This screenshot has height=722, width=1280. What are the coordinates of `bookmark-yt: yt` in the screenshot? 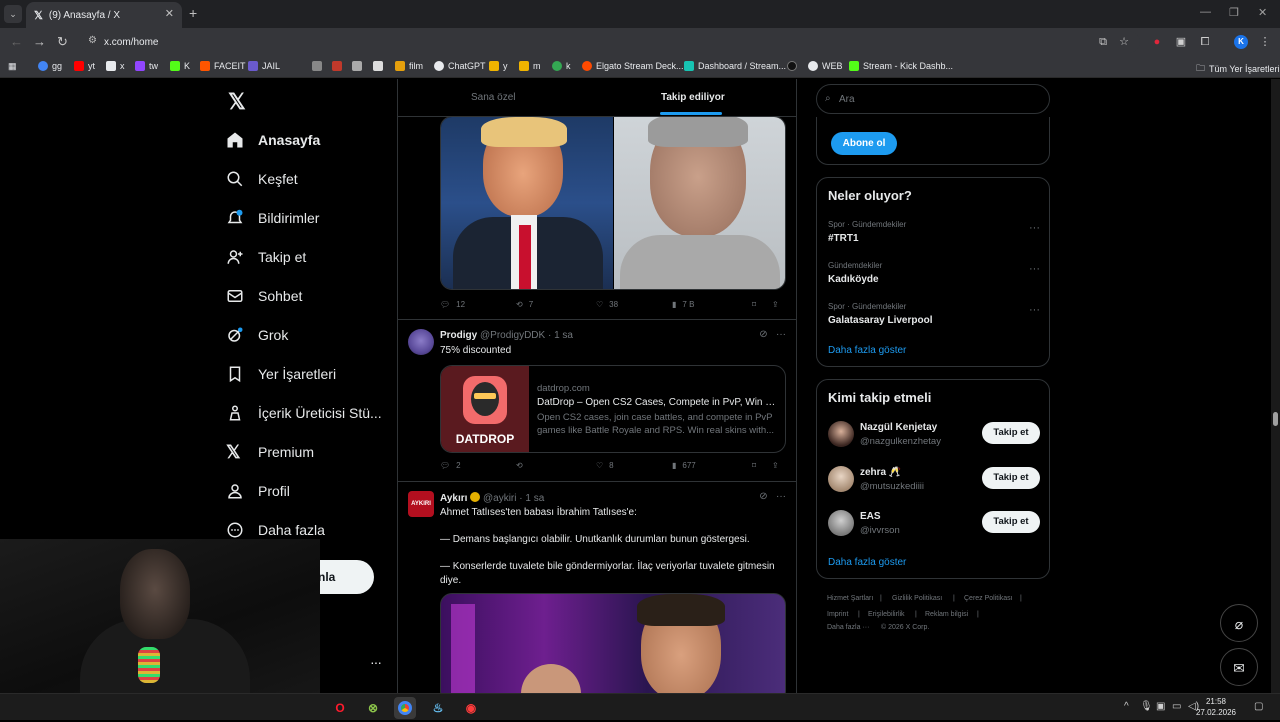 It's located at (84, 66).